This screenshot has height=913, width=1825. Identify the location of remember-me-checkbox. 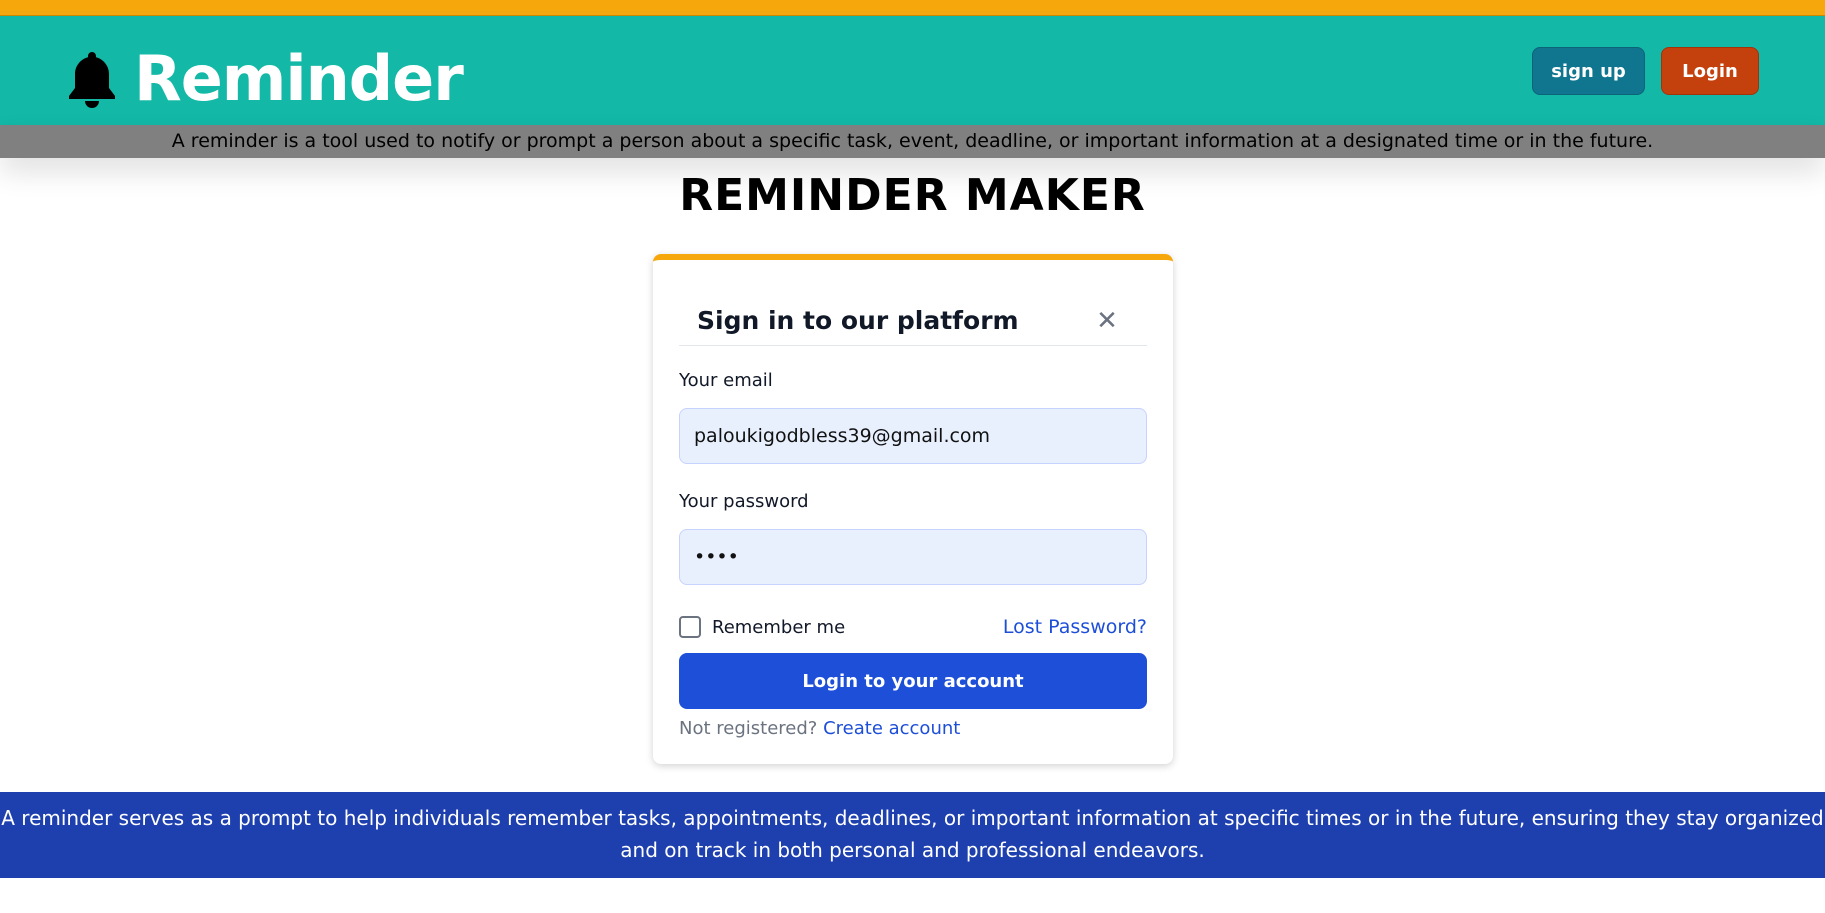
(690, 627).